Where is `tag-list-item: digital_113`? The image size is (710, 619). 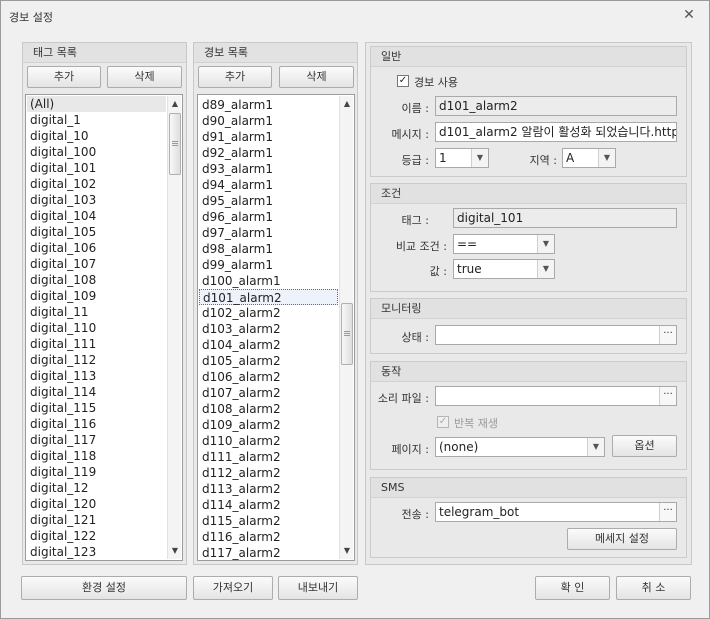
tag-list-item: digital_113 is located at coordinates (96, 376).